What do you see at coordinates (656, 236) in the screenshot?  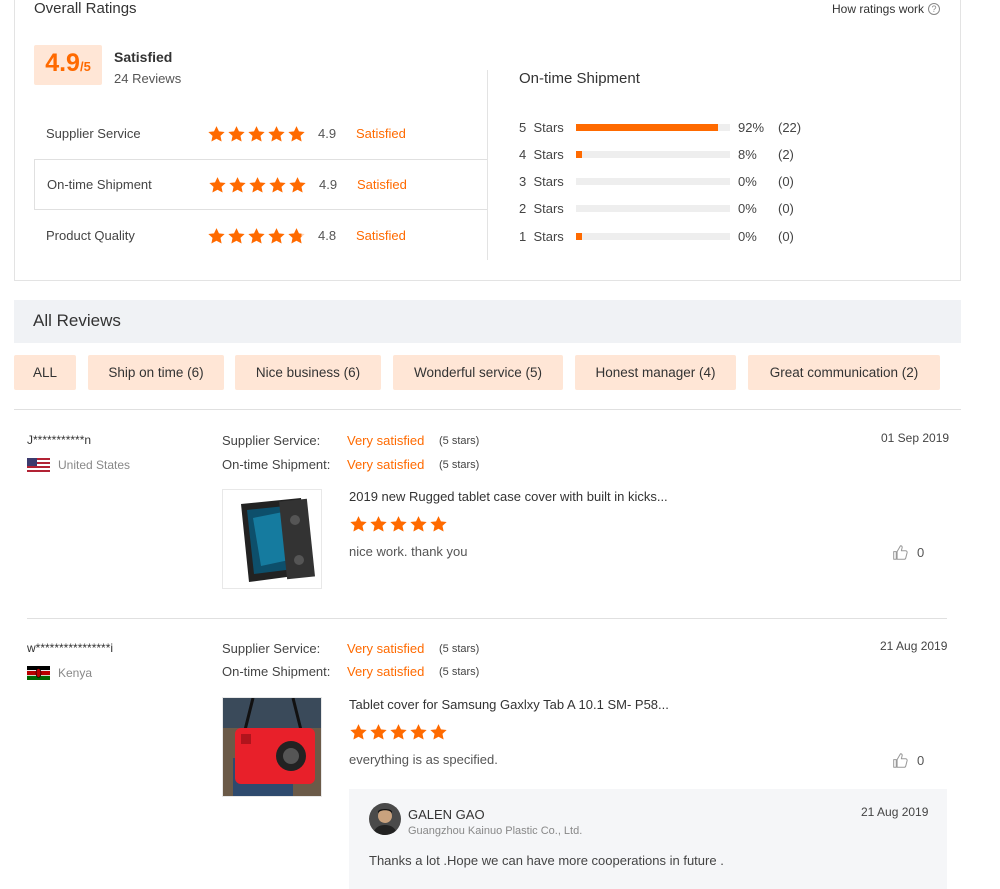 I see `distribution-row-1: 1 Stars 0% (0)` at bounding box center [656, 236].